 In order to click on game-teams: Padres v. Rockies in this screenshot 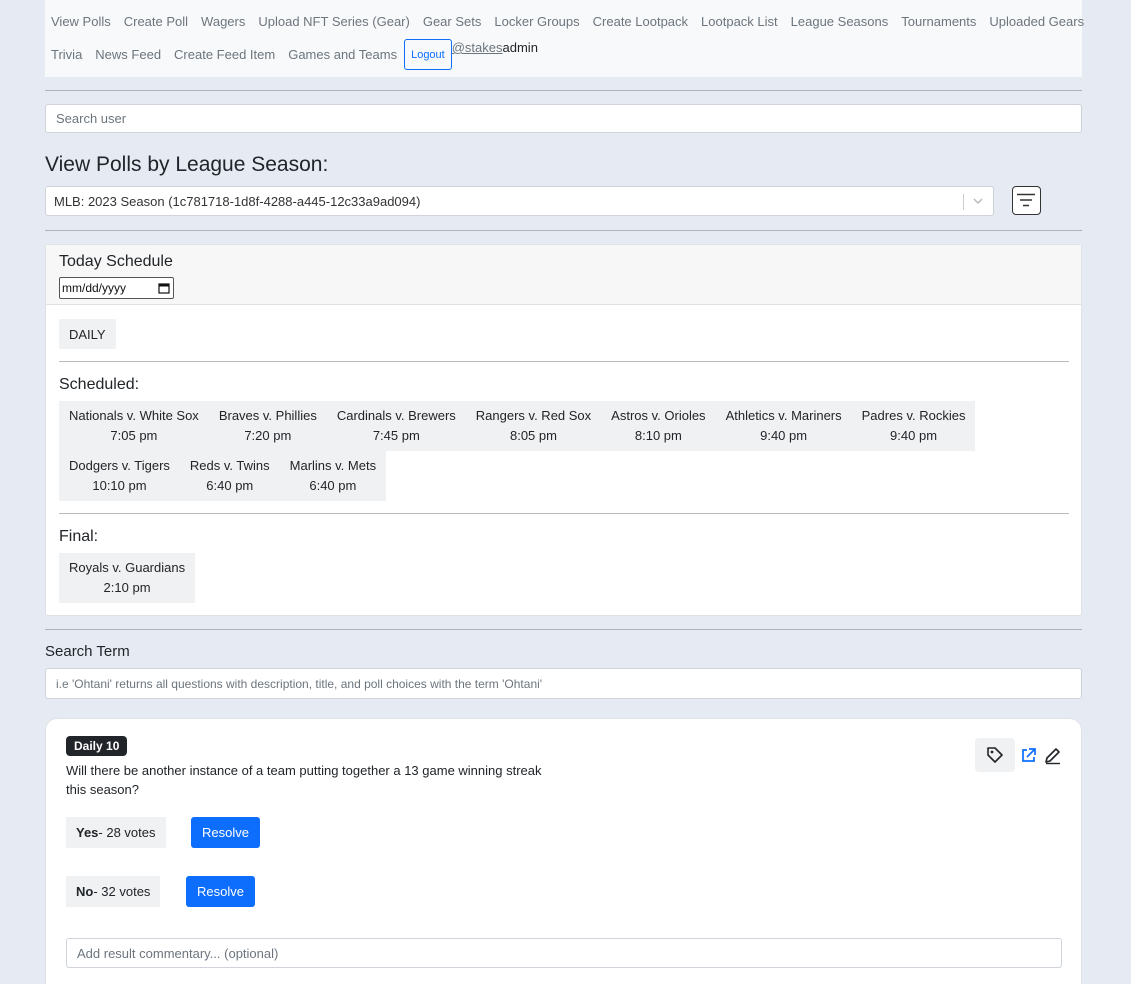, I will do `click(913, 415)`.